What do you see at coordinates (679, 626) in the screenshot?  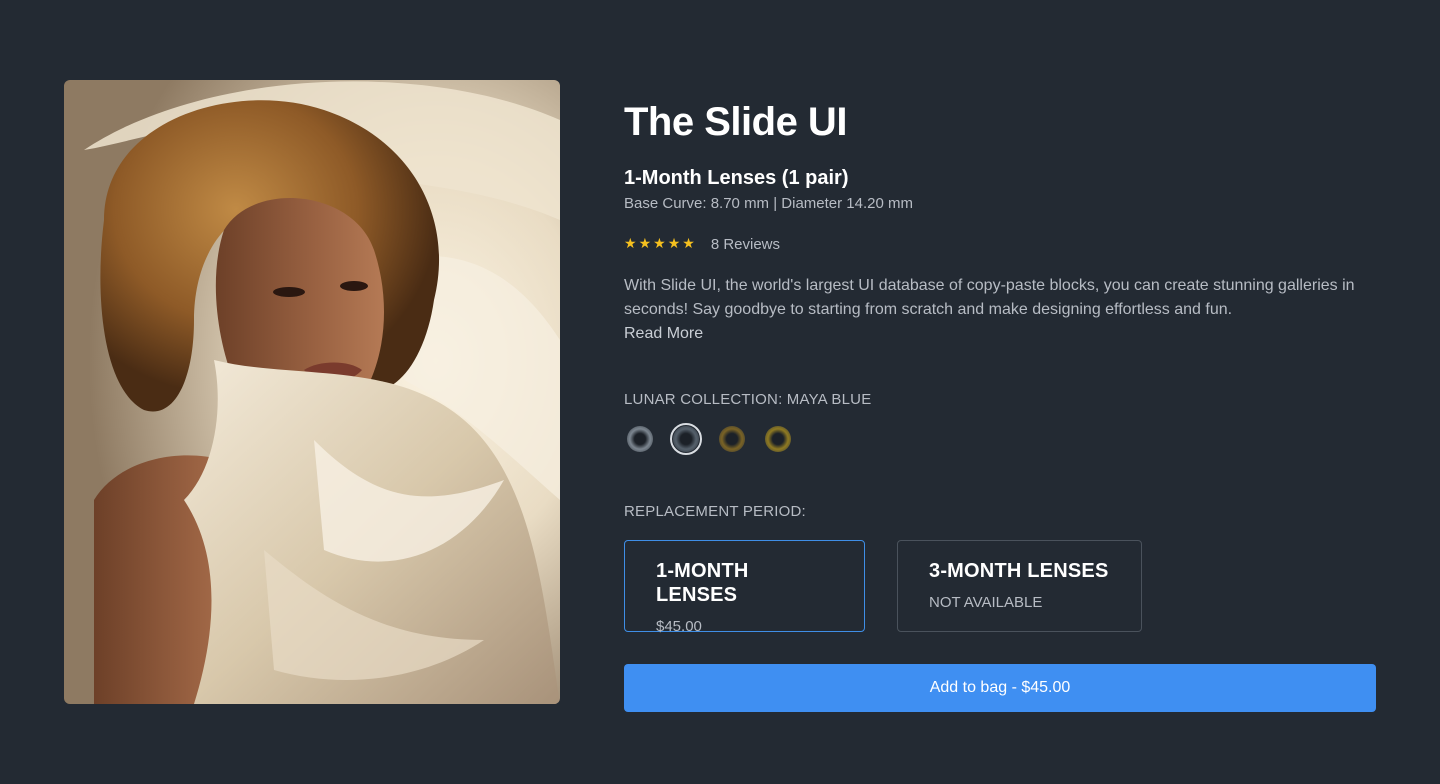 I see `option-price: $45.00` at bounding box center [679, 626].